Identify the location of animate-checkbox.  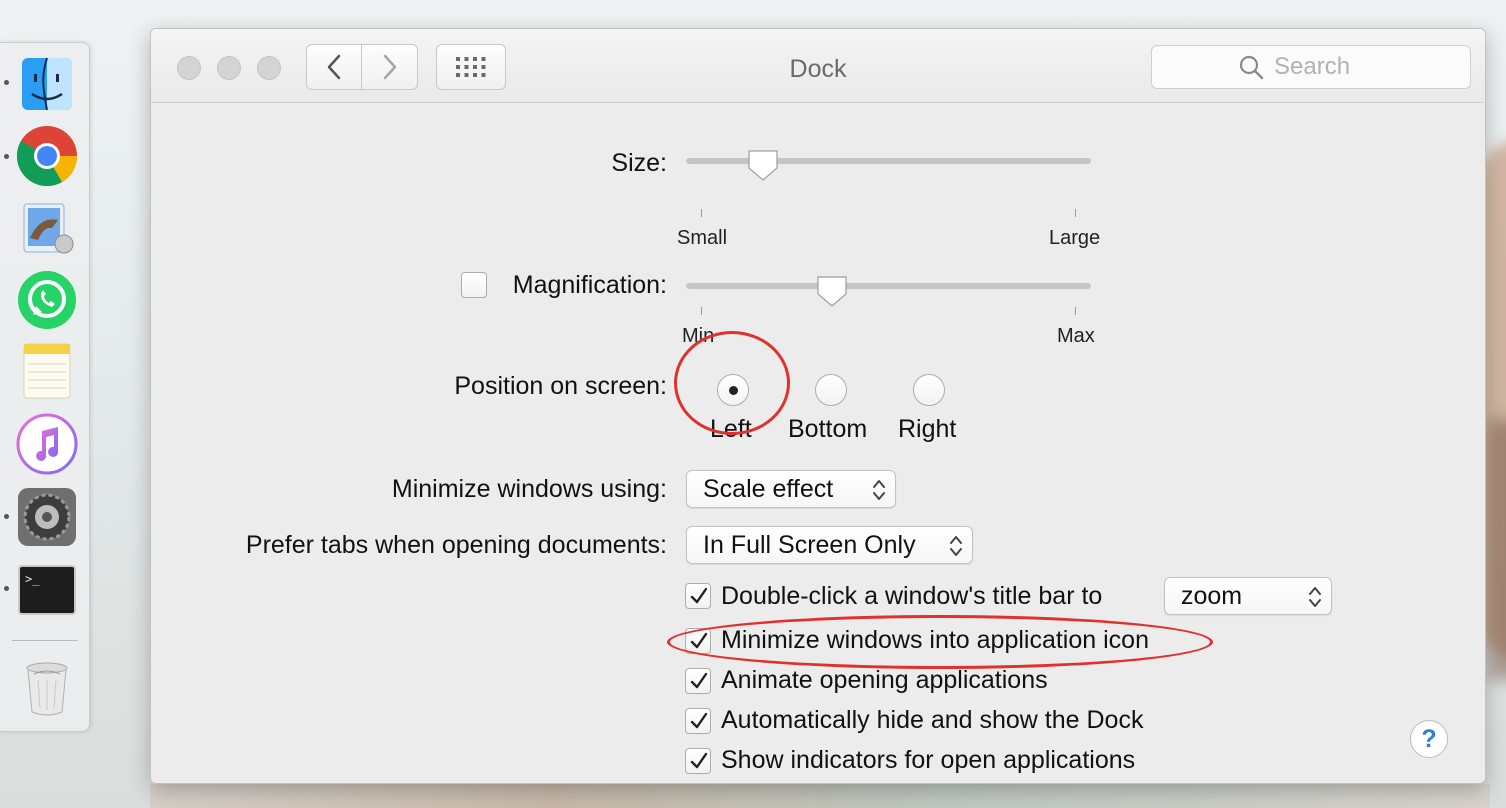
(698, 681).